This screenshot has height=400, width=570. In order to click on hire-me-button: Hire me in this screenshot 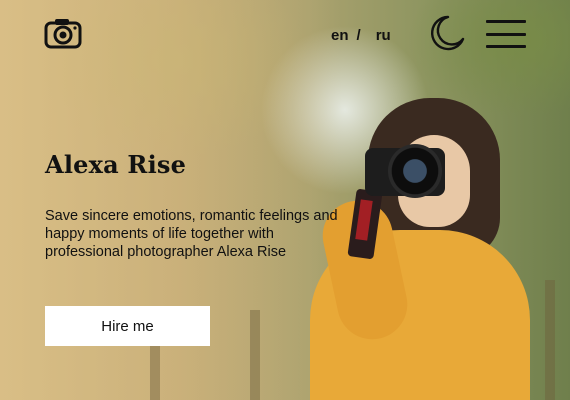, I will do `click(127, 326)`.